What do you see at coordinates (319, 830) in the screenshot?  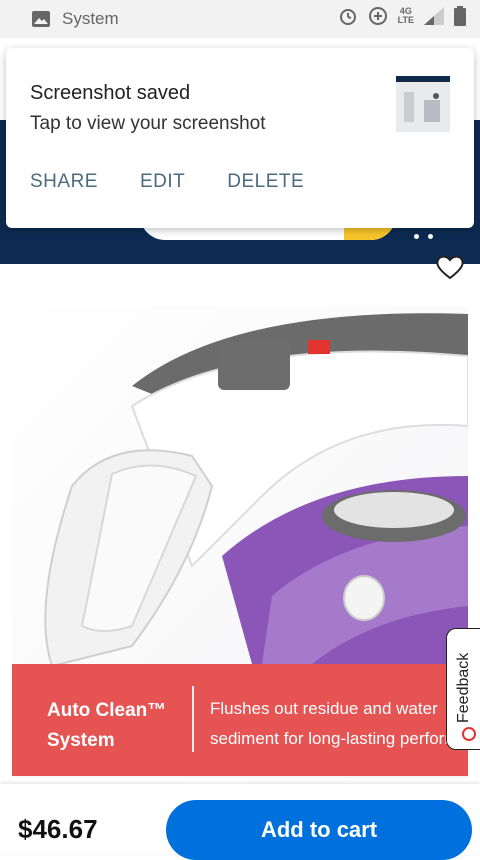 I see `add-to-cart-button: Add to cart` at bounding box center [319, 830].